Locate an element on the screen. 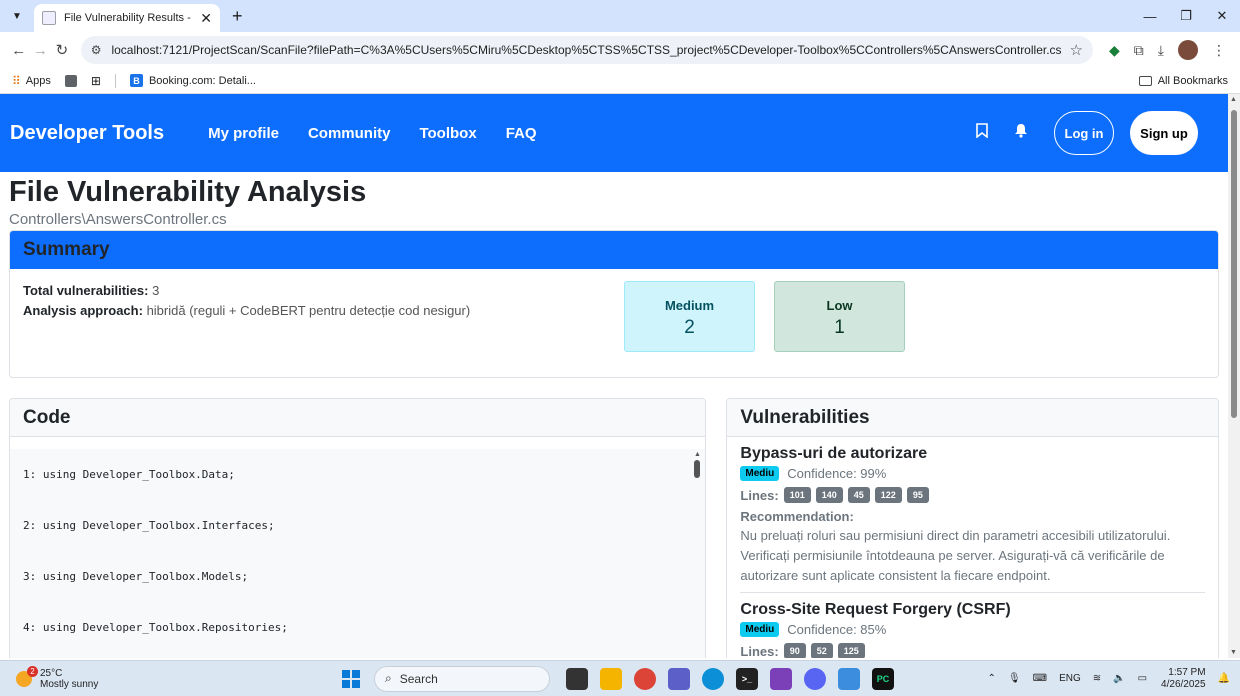  severity-badge: Mediu is located at coordinates (760, 629).